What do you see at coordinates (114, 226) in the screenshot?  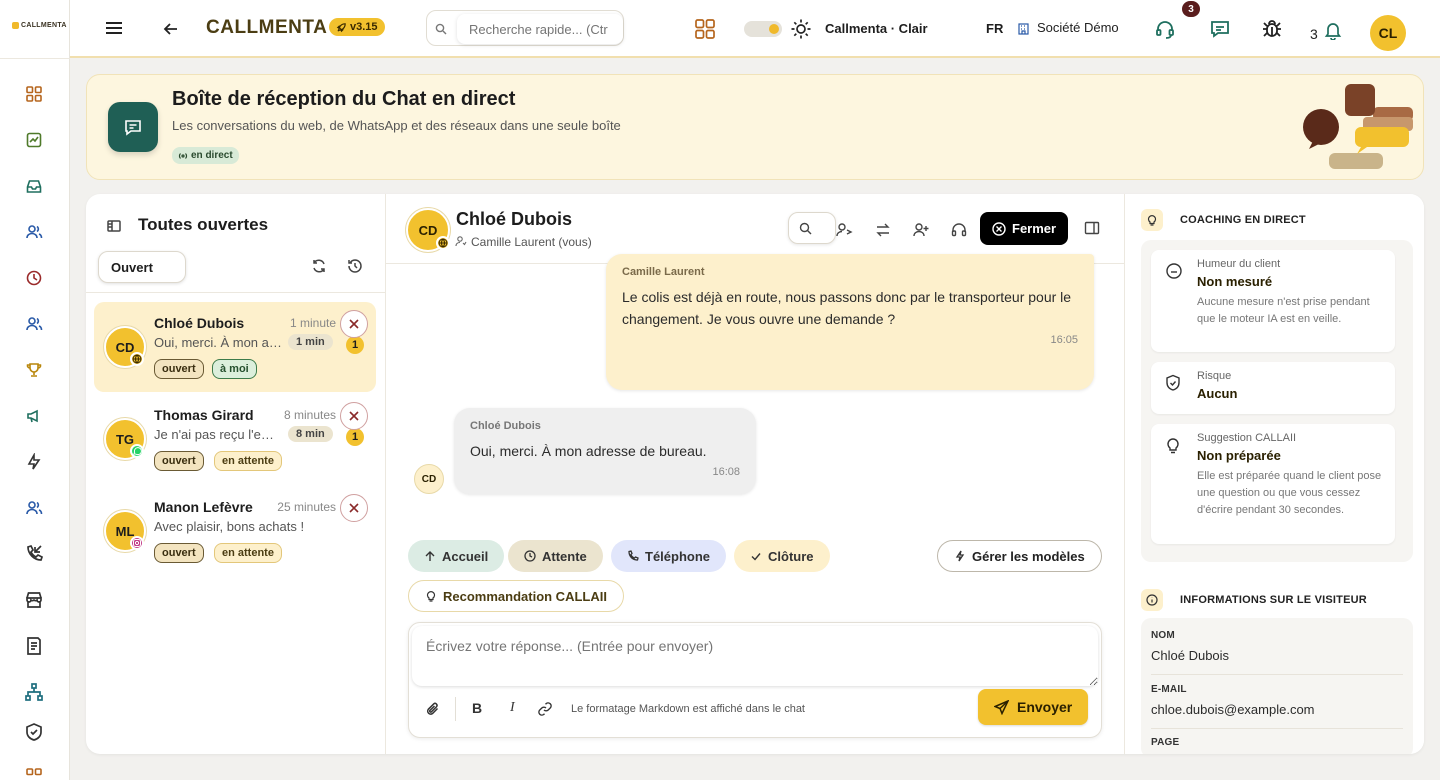 I see `panel-layout-icon` at bounding box center [114, 226].